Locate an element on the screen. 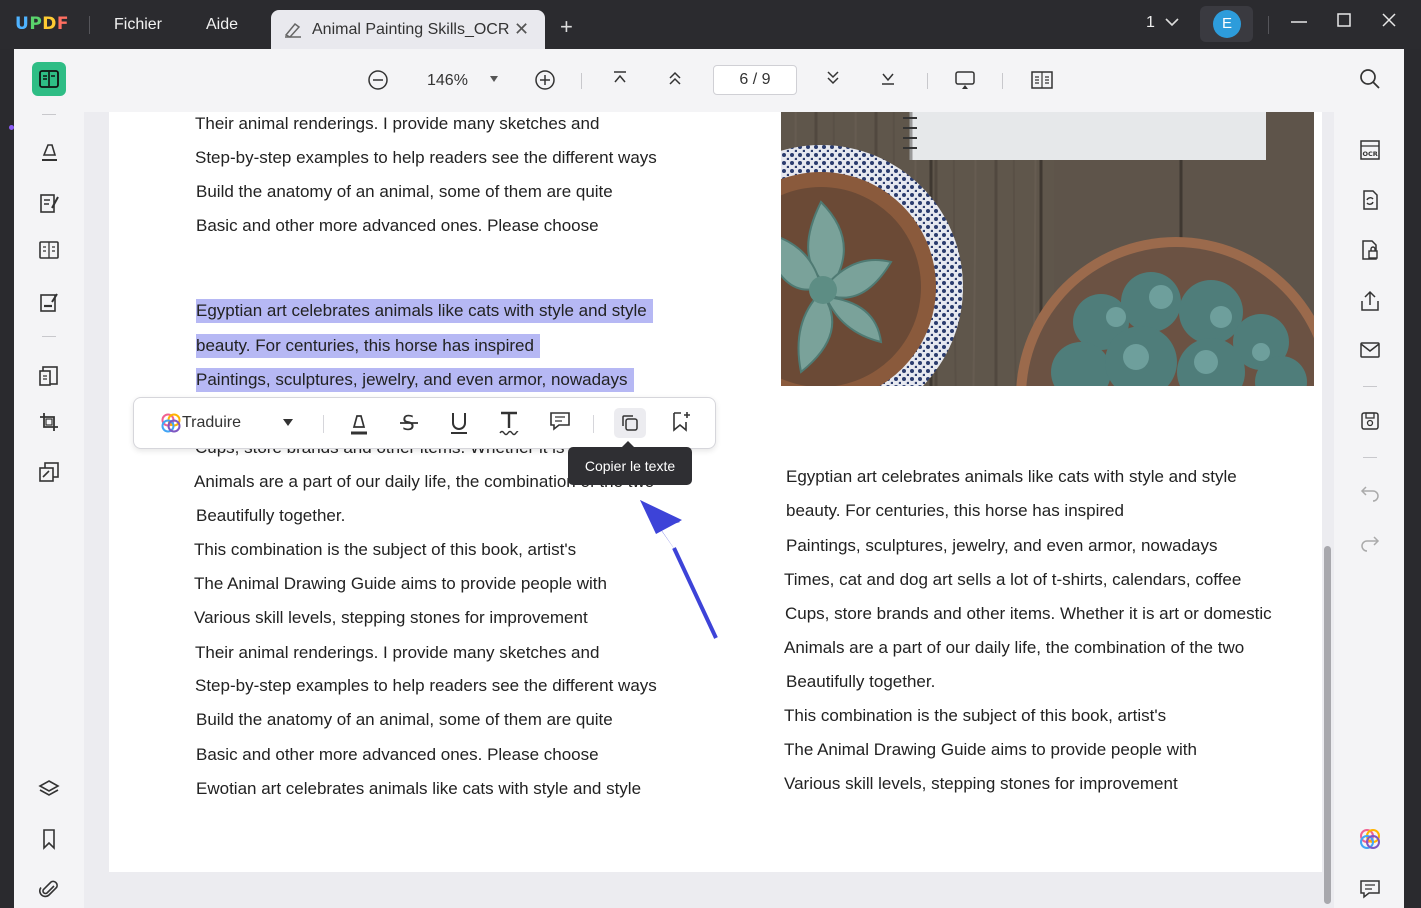  document-tab: Animal Painting Skills_OCR ✕ is located at coordinates (408, 29).